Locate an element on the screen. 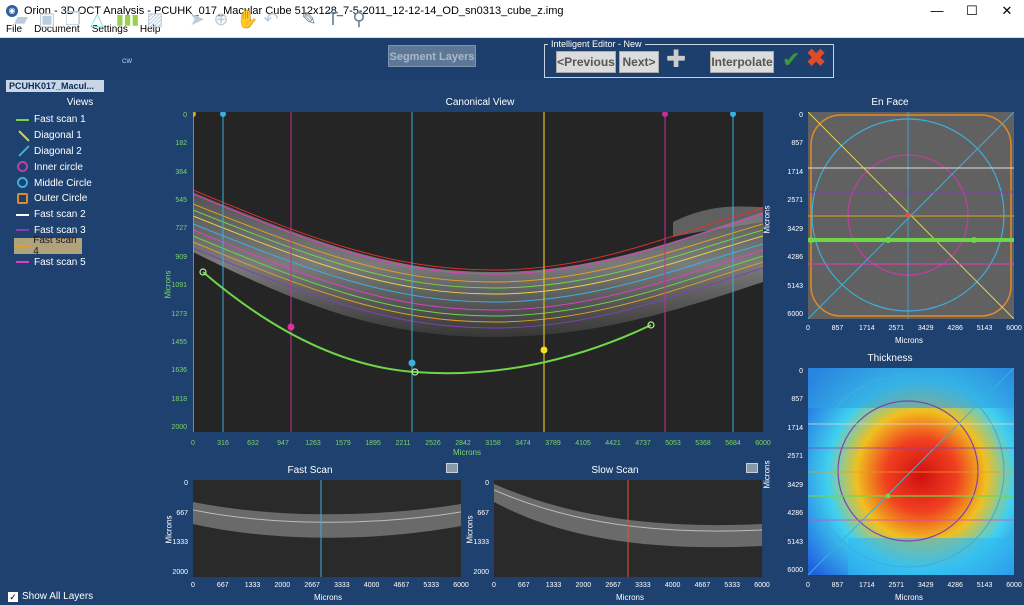  undo-icon: ↶ is located at coordinates (271, 19).